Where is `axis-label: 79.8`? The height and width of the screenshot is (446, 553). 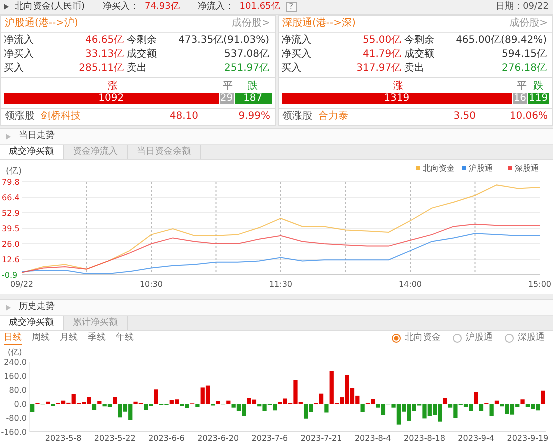
axis-label: 79.8 is located at coordinates (11, 182).